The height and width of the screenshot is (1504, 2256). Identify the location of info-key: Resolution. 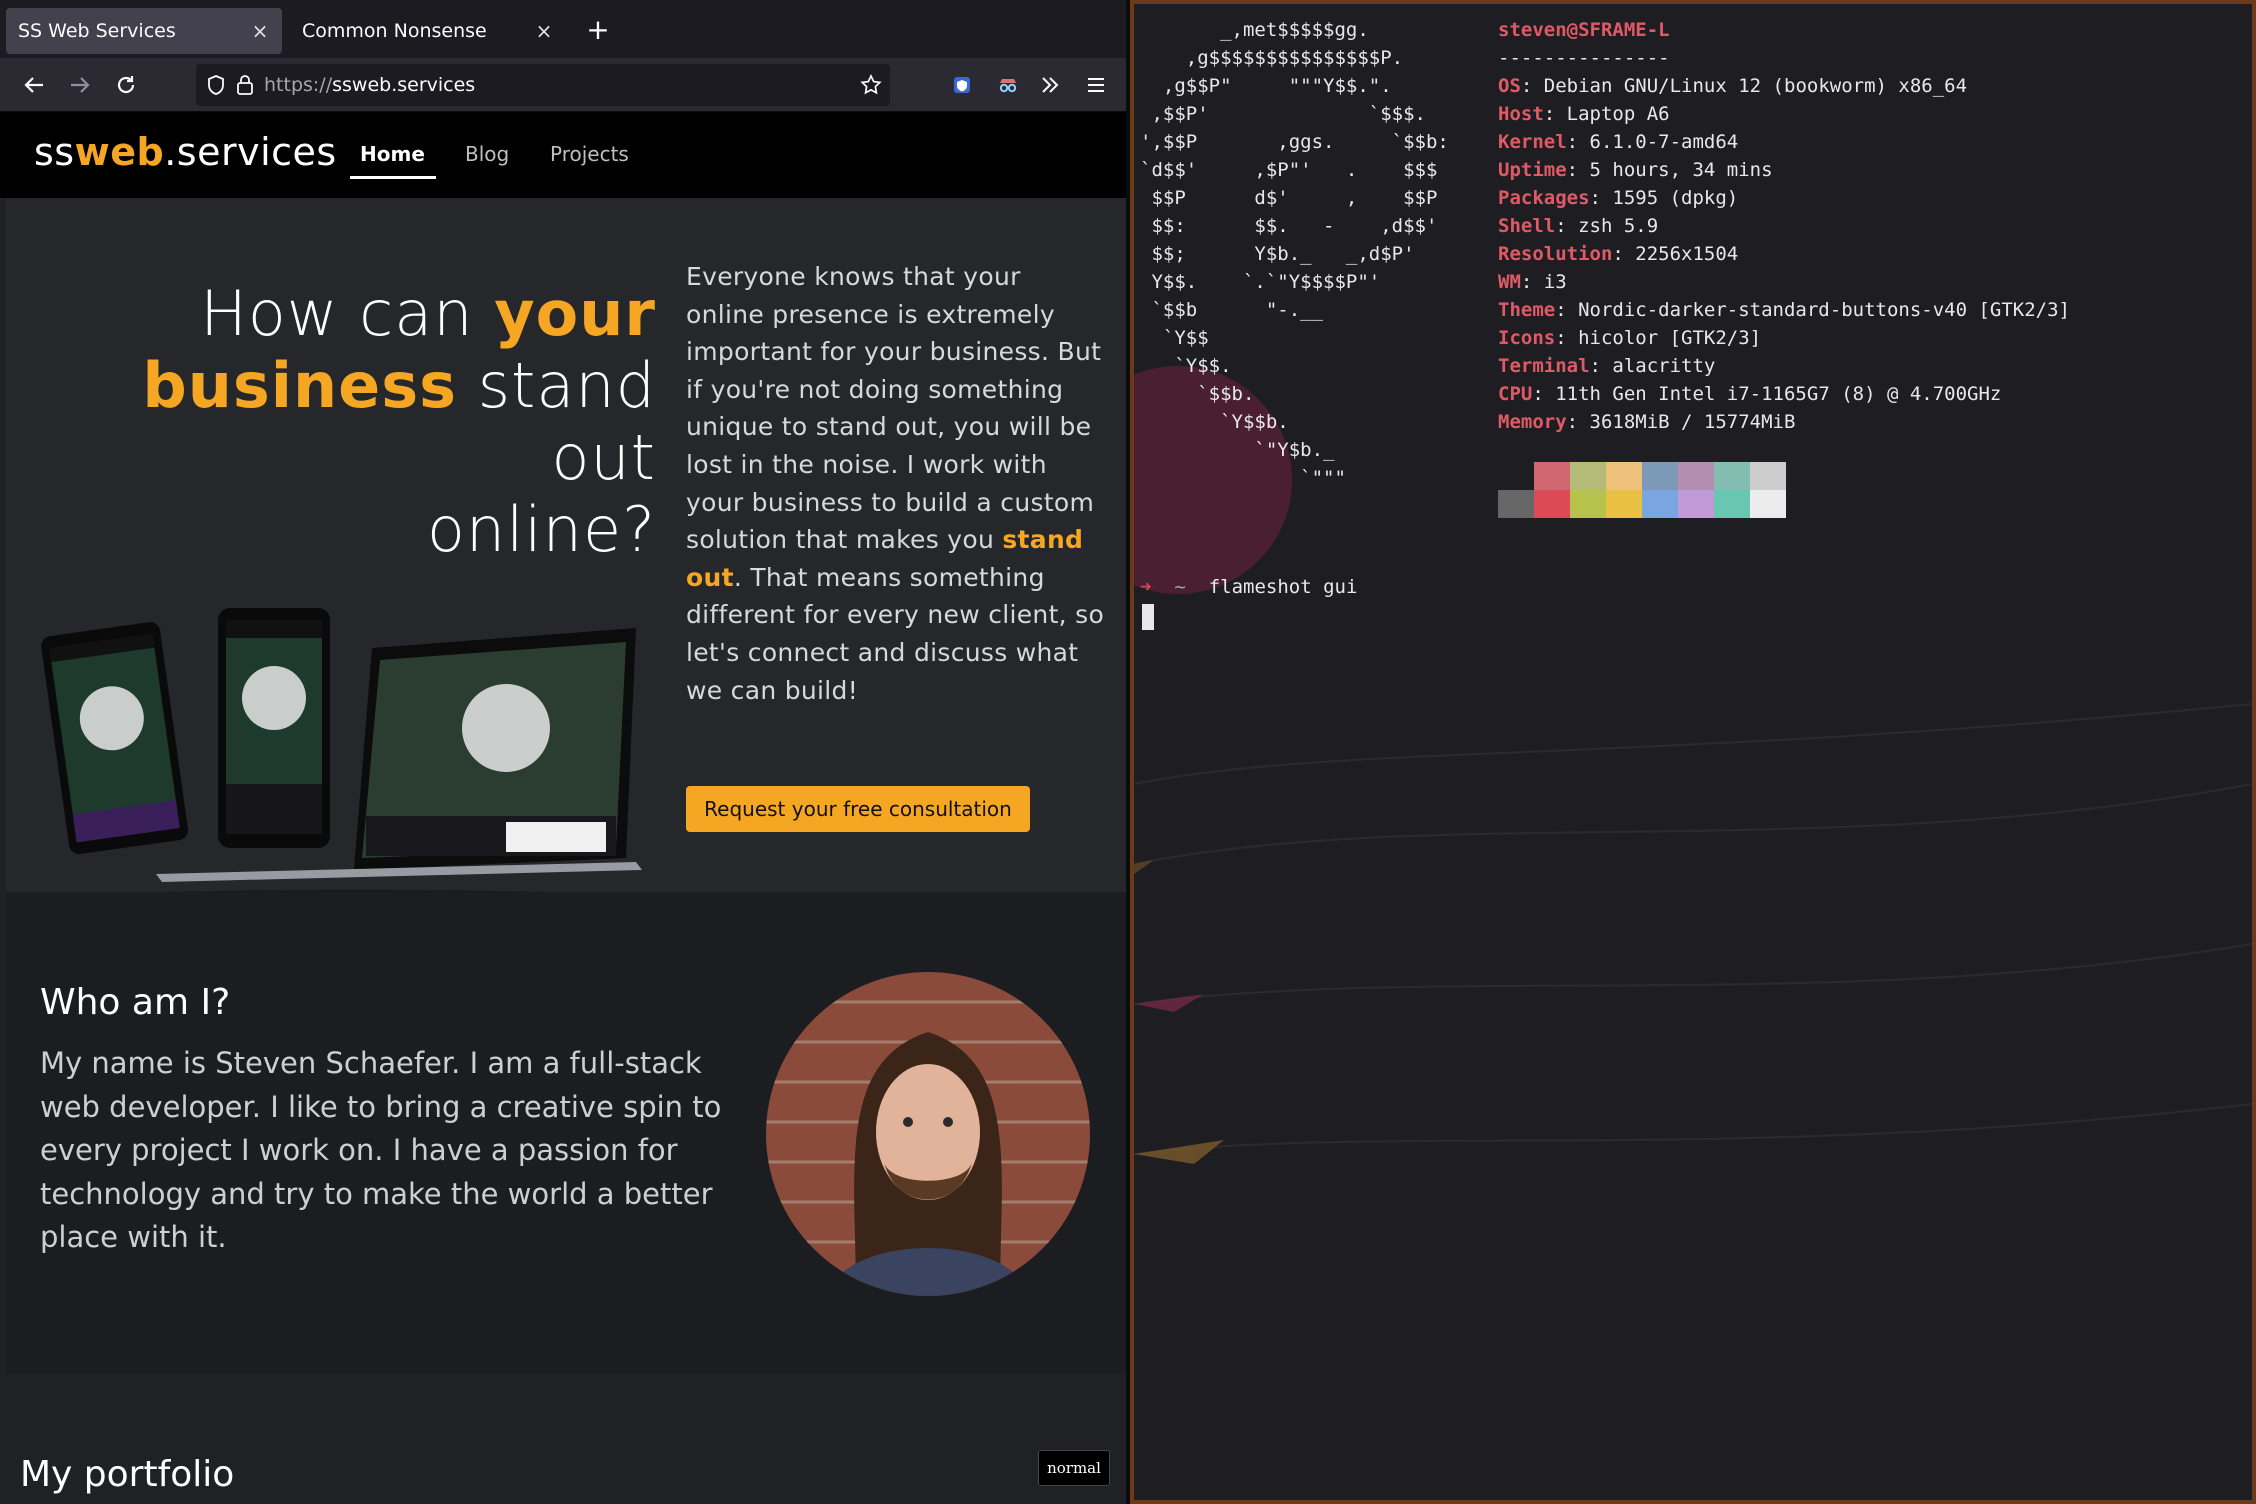
(1555, 254).